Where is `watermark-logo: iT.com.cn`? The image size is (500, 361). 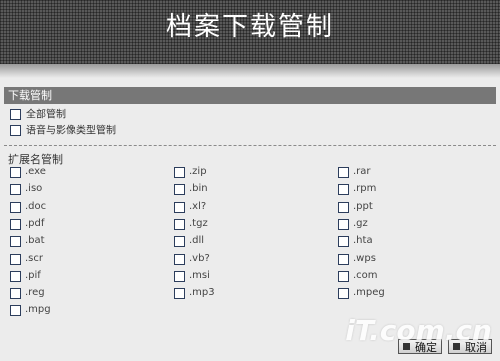
watermark-logo: iT.com.cn is located at coordinates (418, 330).